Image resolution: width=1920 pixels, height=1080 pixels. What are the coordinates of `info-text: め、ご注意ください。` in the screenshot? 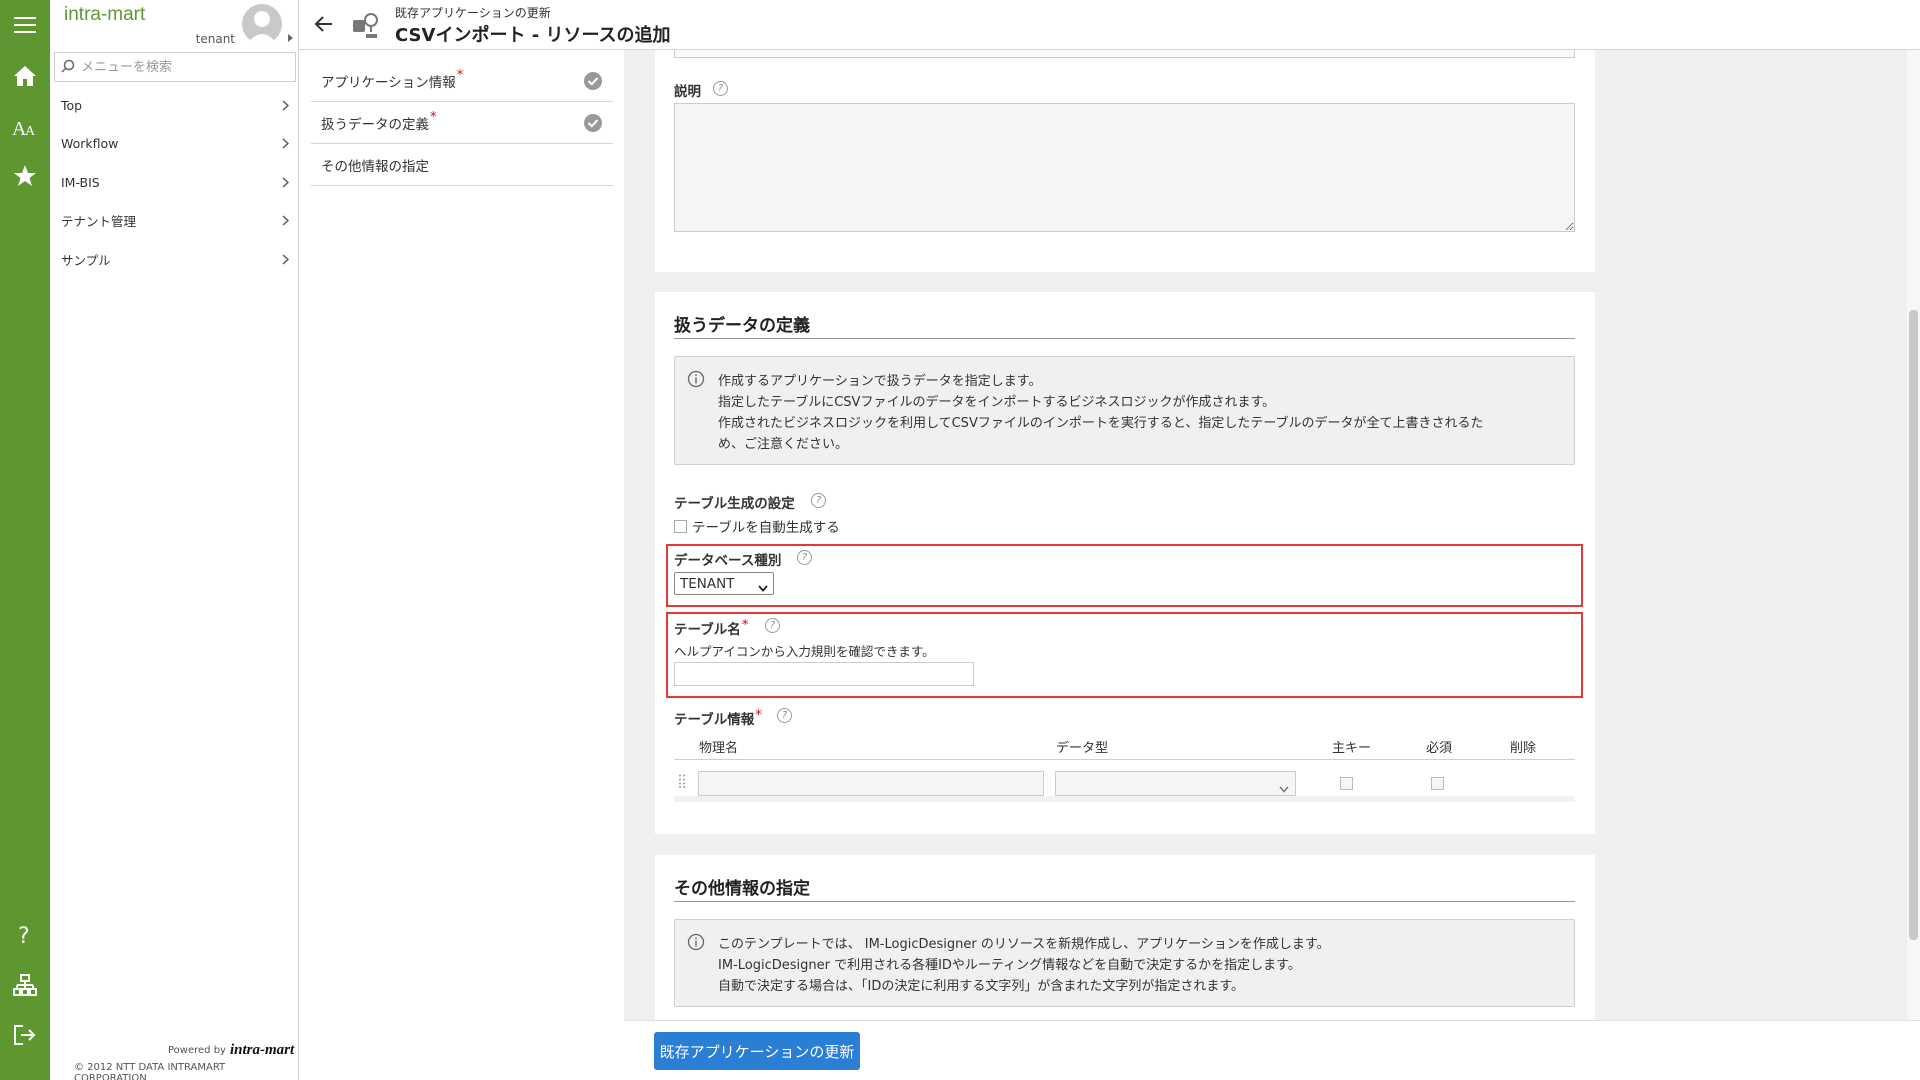 It's located at (783, 444).